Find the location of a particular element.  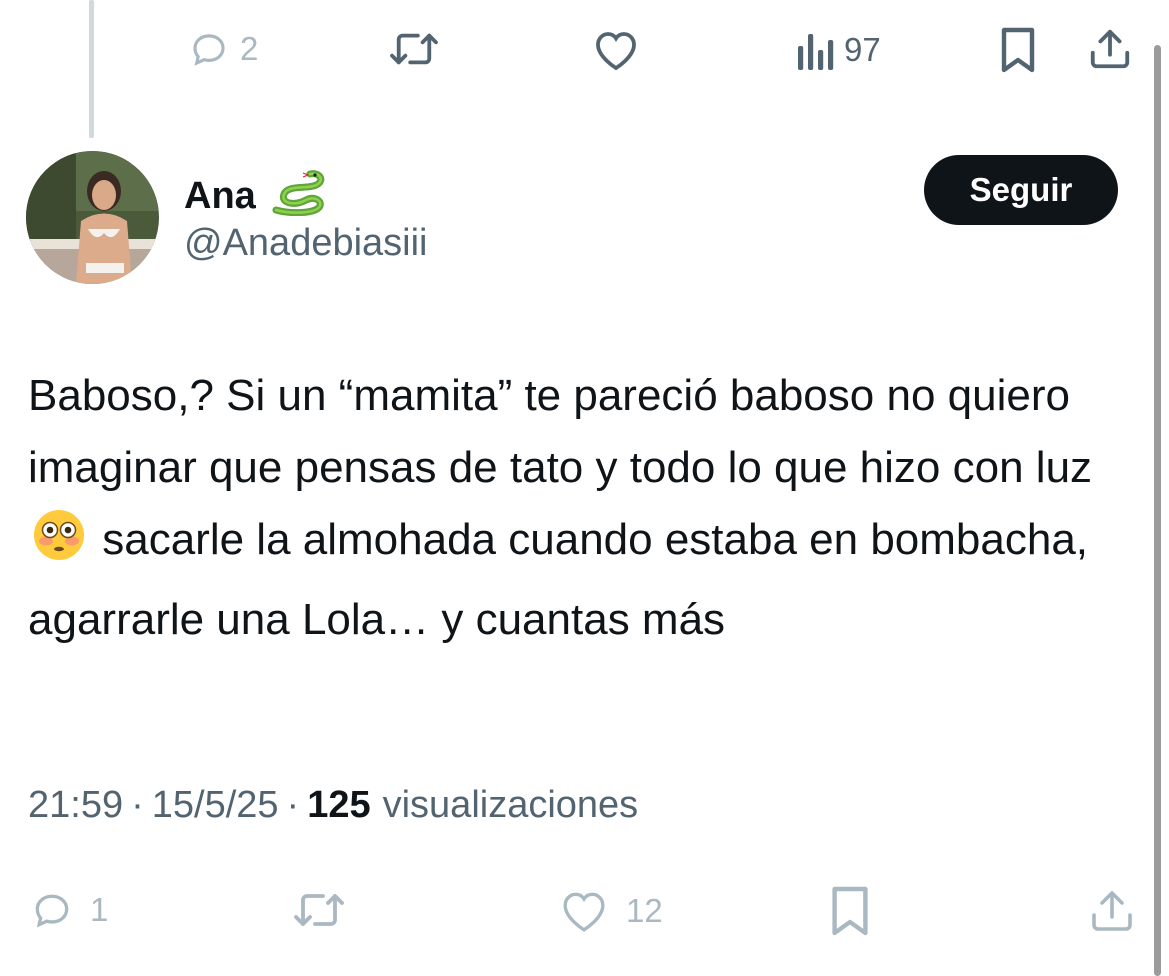

views-count: 125 is located at coordinates (339, 805).